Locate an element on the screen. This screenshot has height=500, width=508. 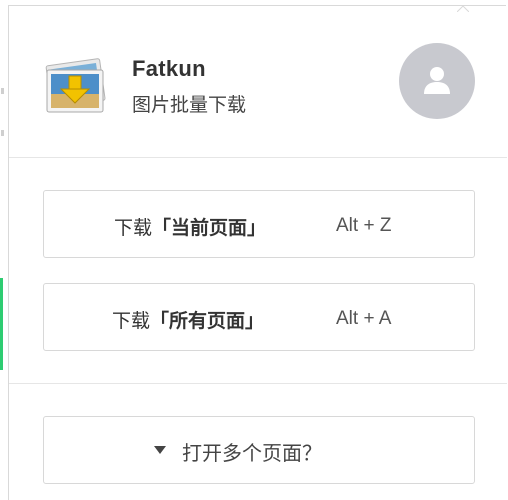
download-all-prefix: 下载 is located at coordinates (131, 321).